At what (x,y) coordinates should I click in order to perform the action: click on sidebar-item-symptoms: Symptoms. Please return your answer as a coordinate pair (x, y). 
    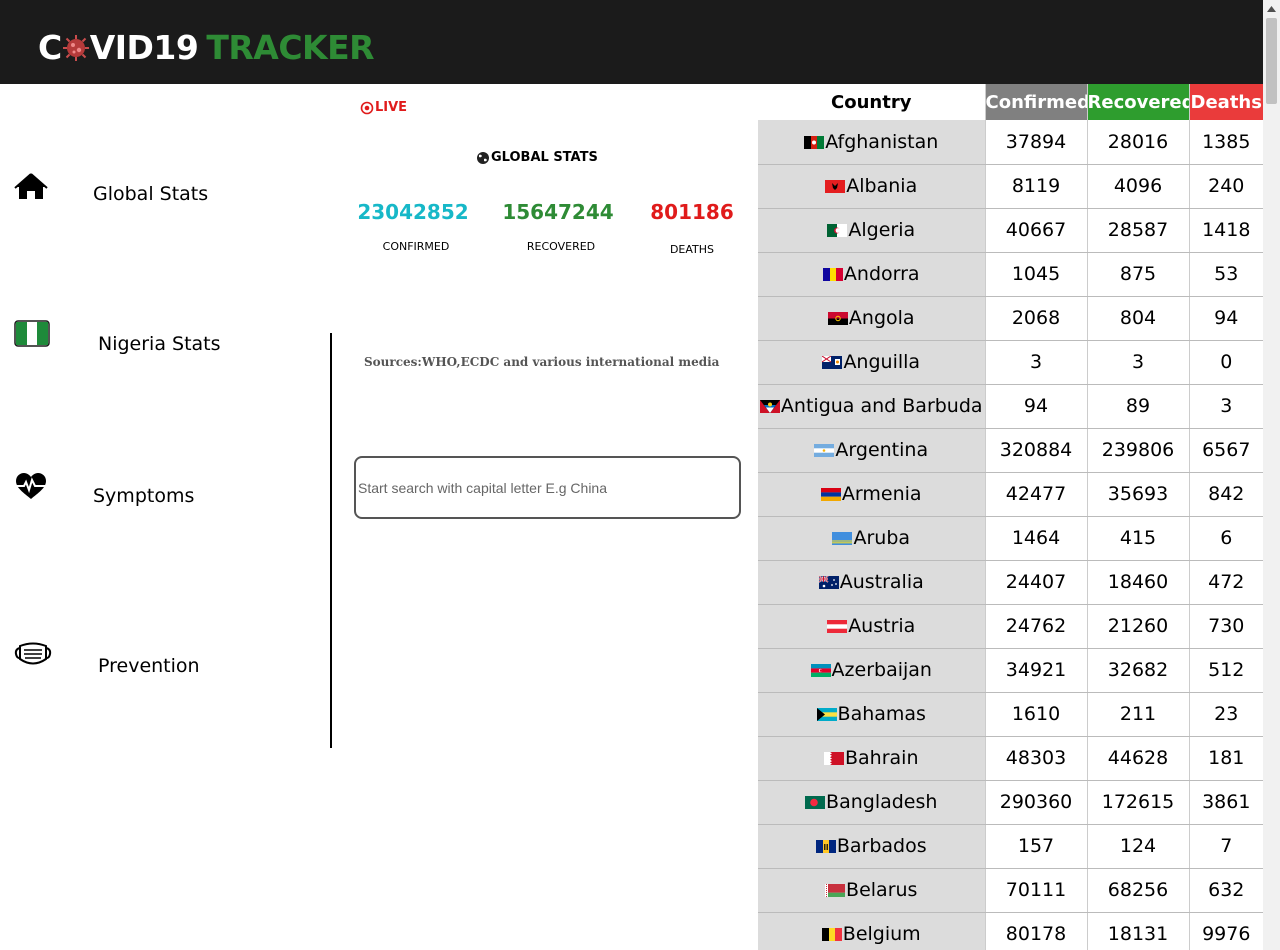
    Looking at the image, I should click on (130, 492).